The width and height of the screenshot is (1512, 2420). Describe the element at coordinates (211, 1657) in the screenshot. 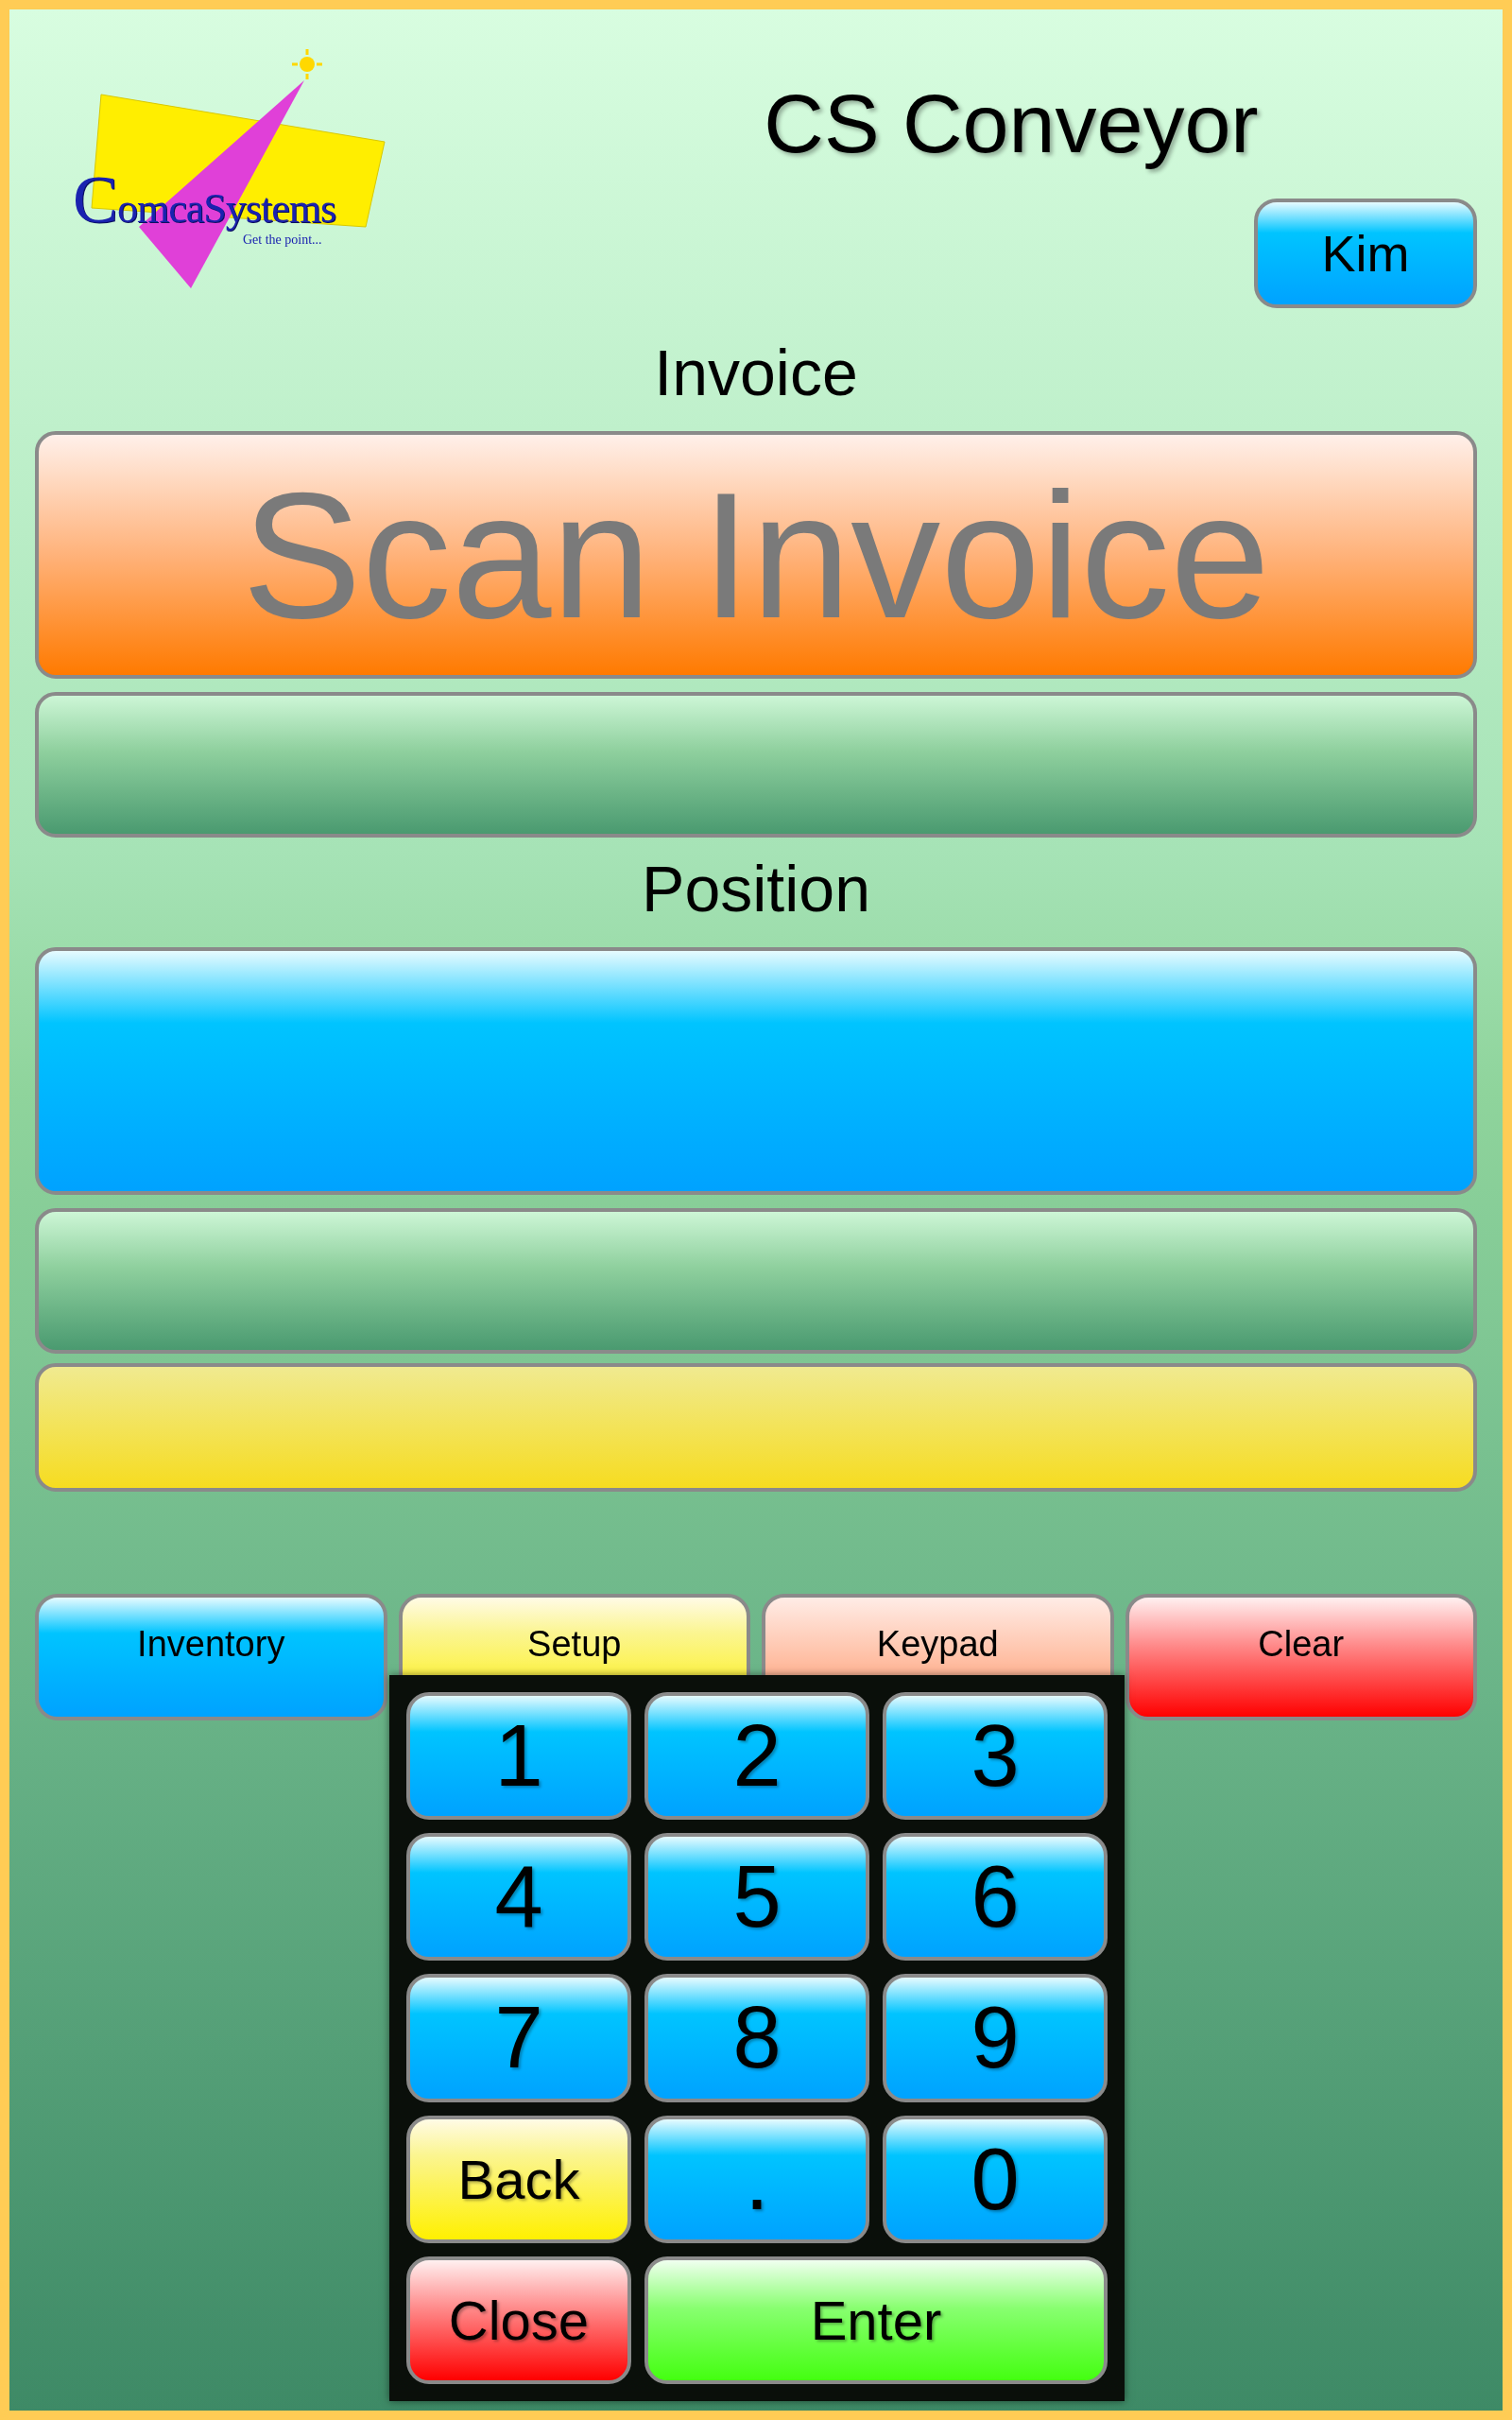

I see `action-button: Inventory` at that location.